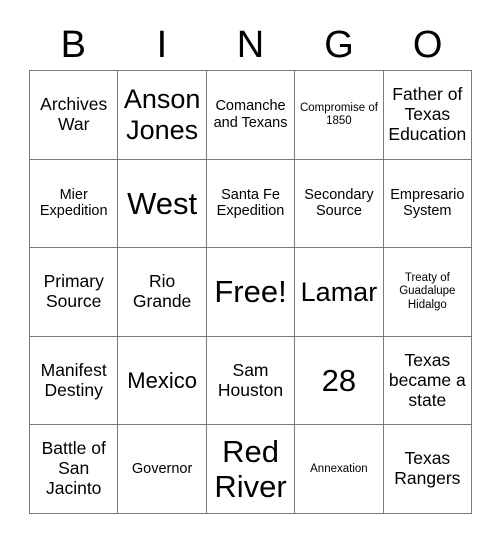  I want to click on bingo-cell-label: Manifest Destiny, so click(73, 379).